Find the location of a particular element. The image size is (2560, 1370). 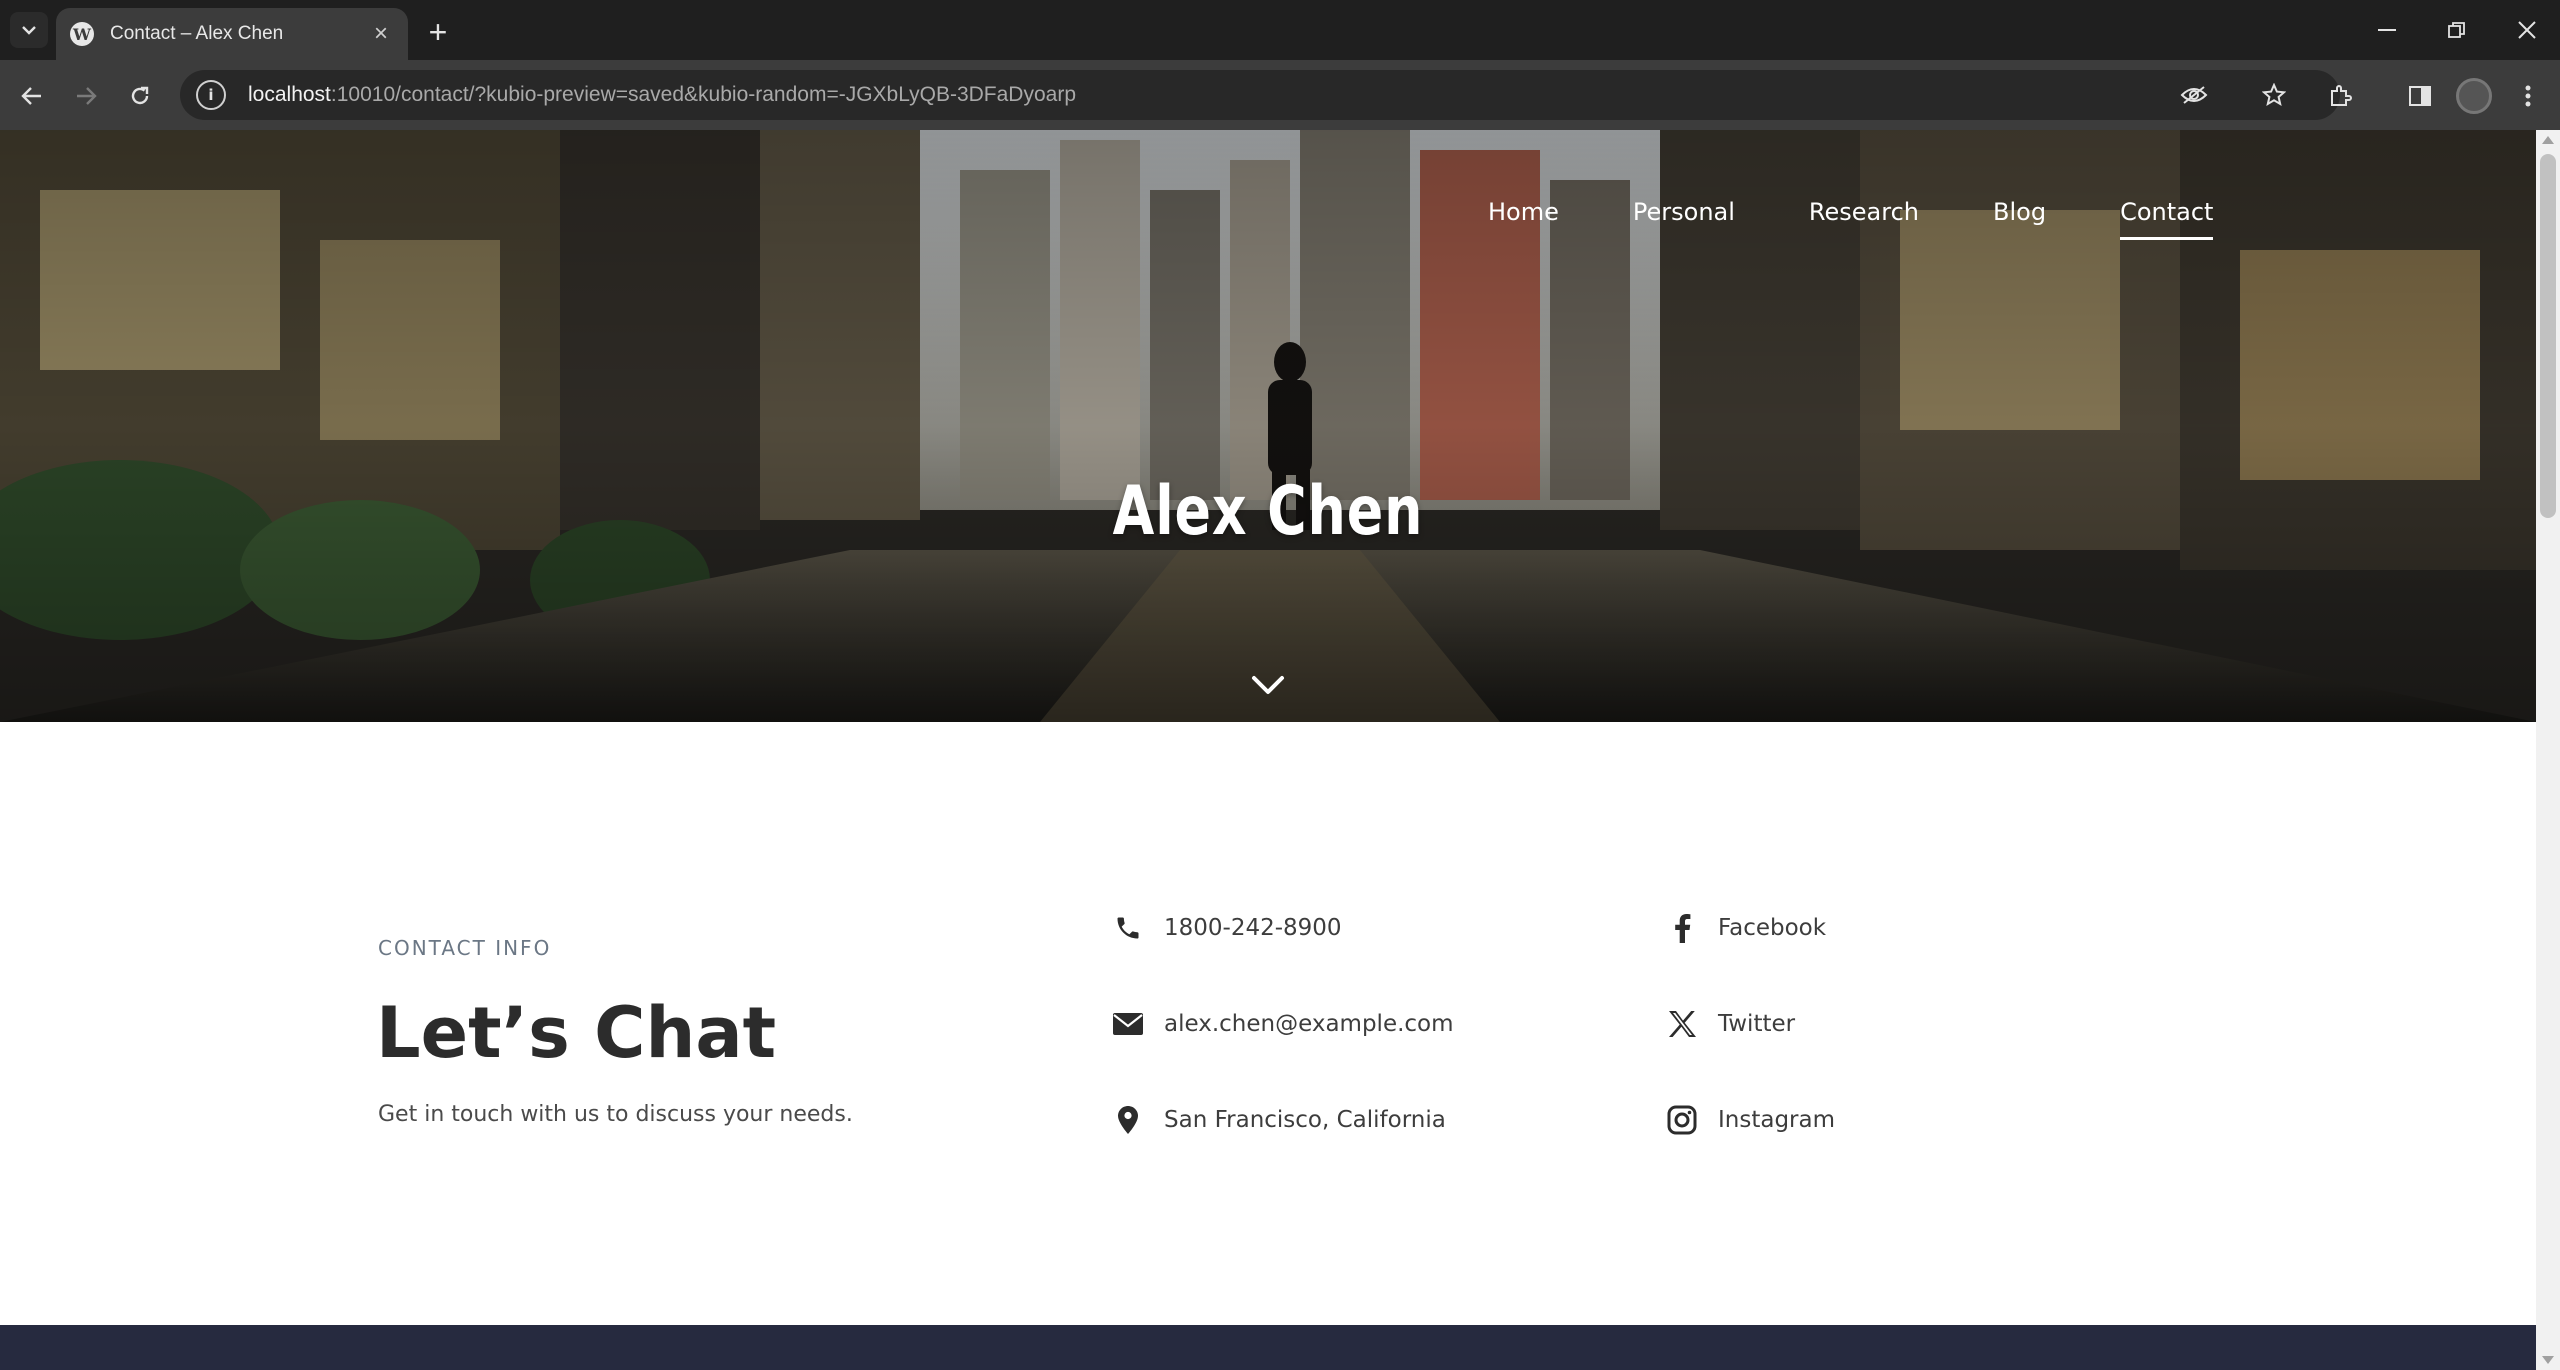

minimize-glyph is located at coordinates (2387, 30).